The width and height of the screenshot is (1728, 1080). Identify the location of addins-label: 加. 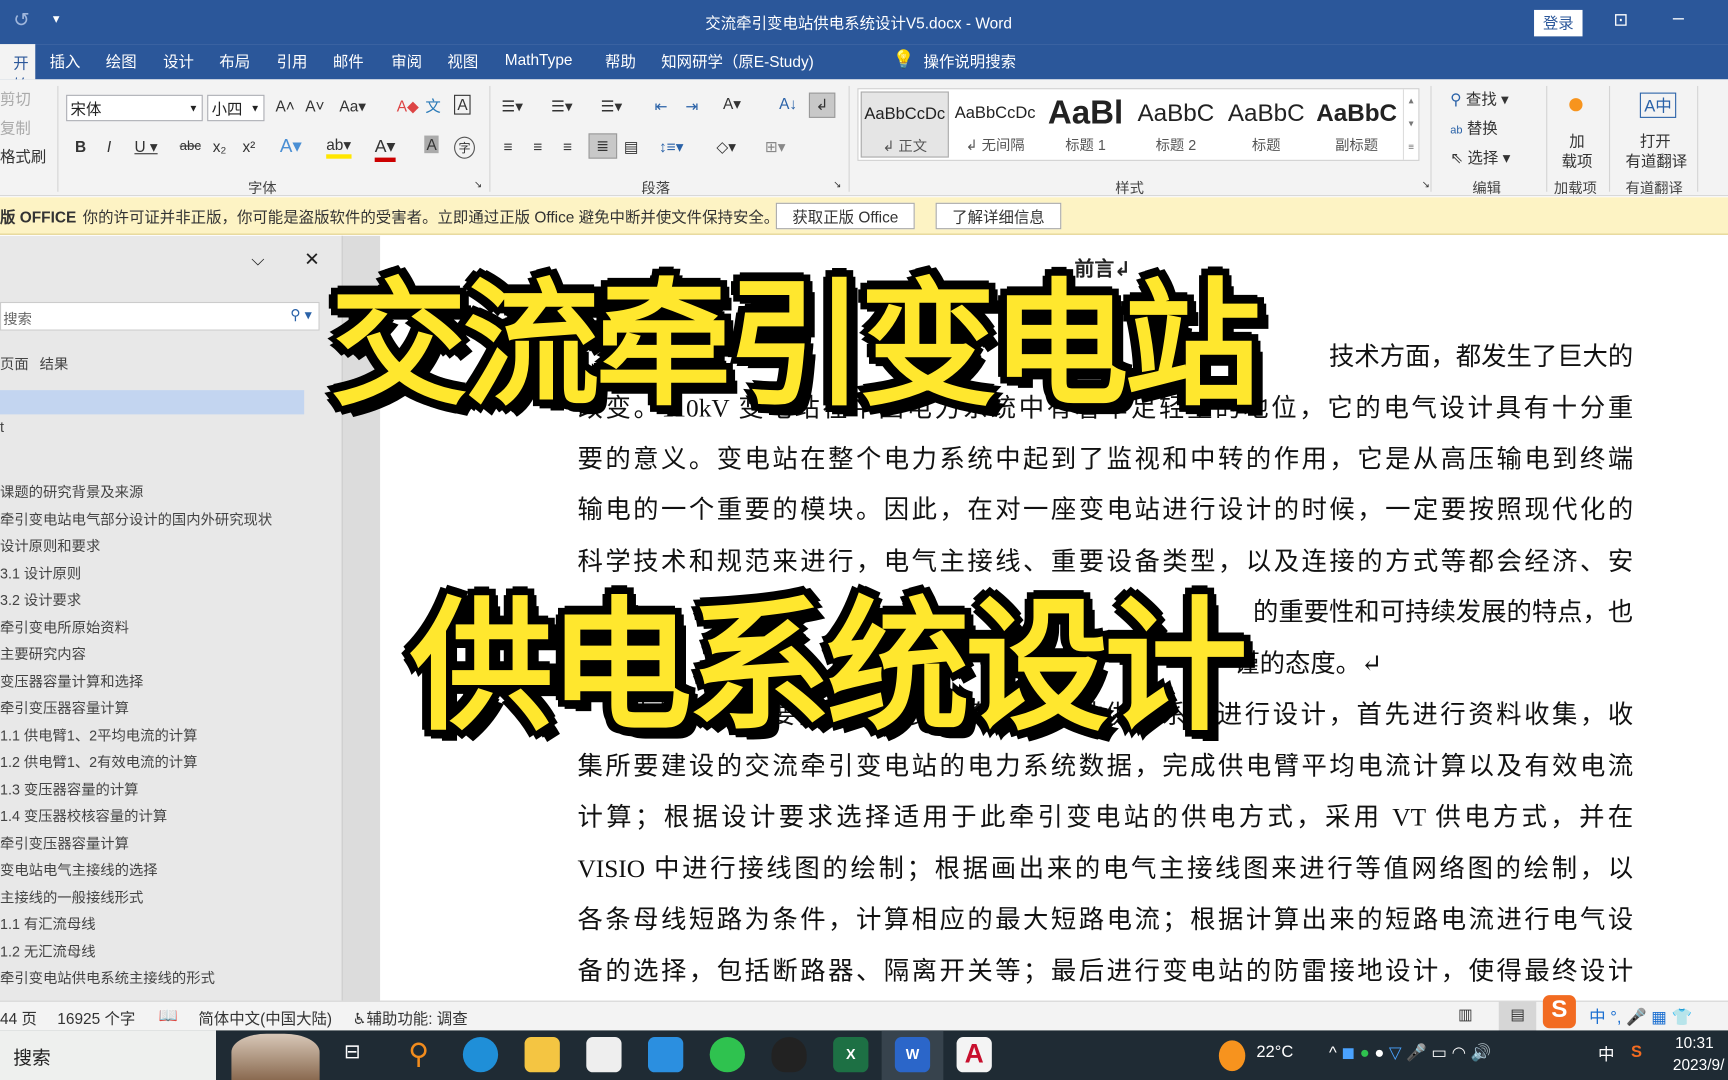
(1576, 141).